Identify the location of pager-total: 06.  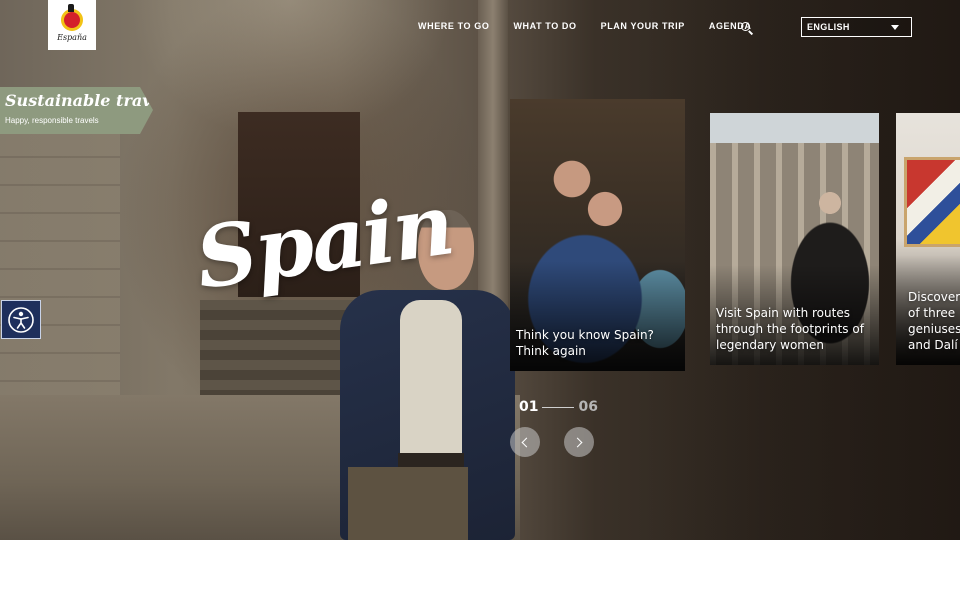
(588, 407).